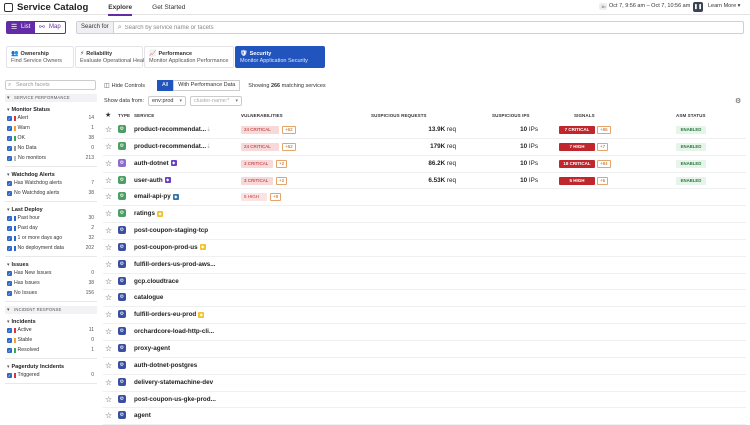 This screenshot has width=750, height=425. I want to click on service-name-link: auth-dotnet ◆, so click(155, 163).